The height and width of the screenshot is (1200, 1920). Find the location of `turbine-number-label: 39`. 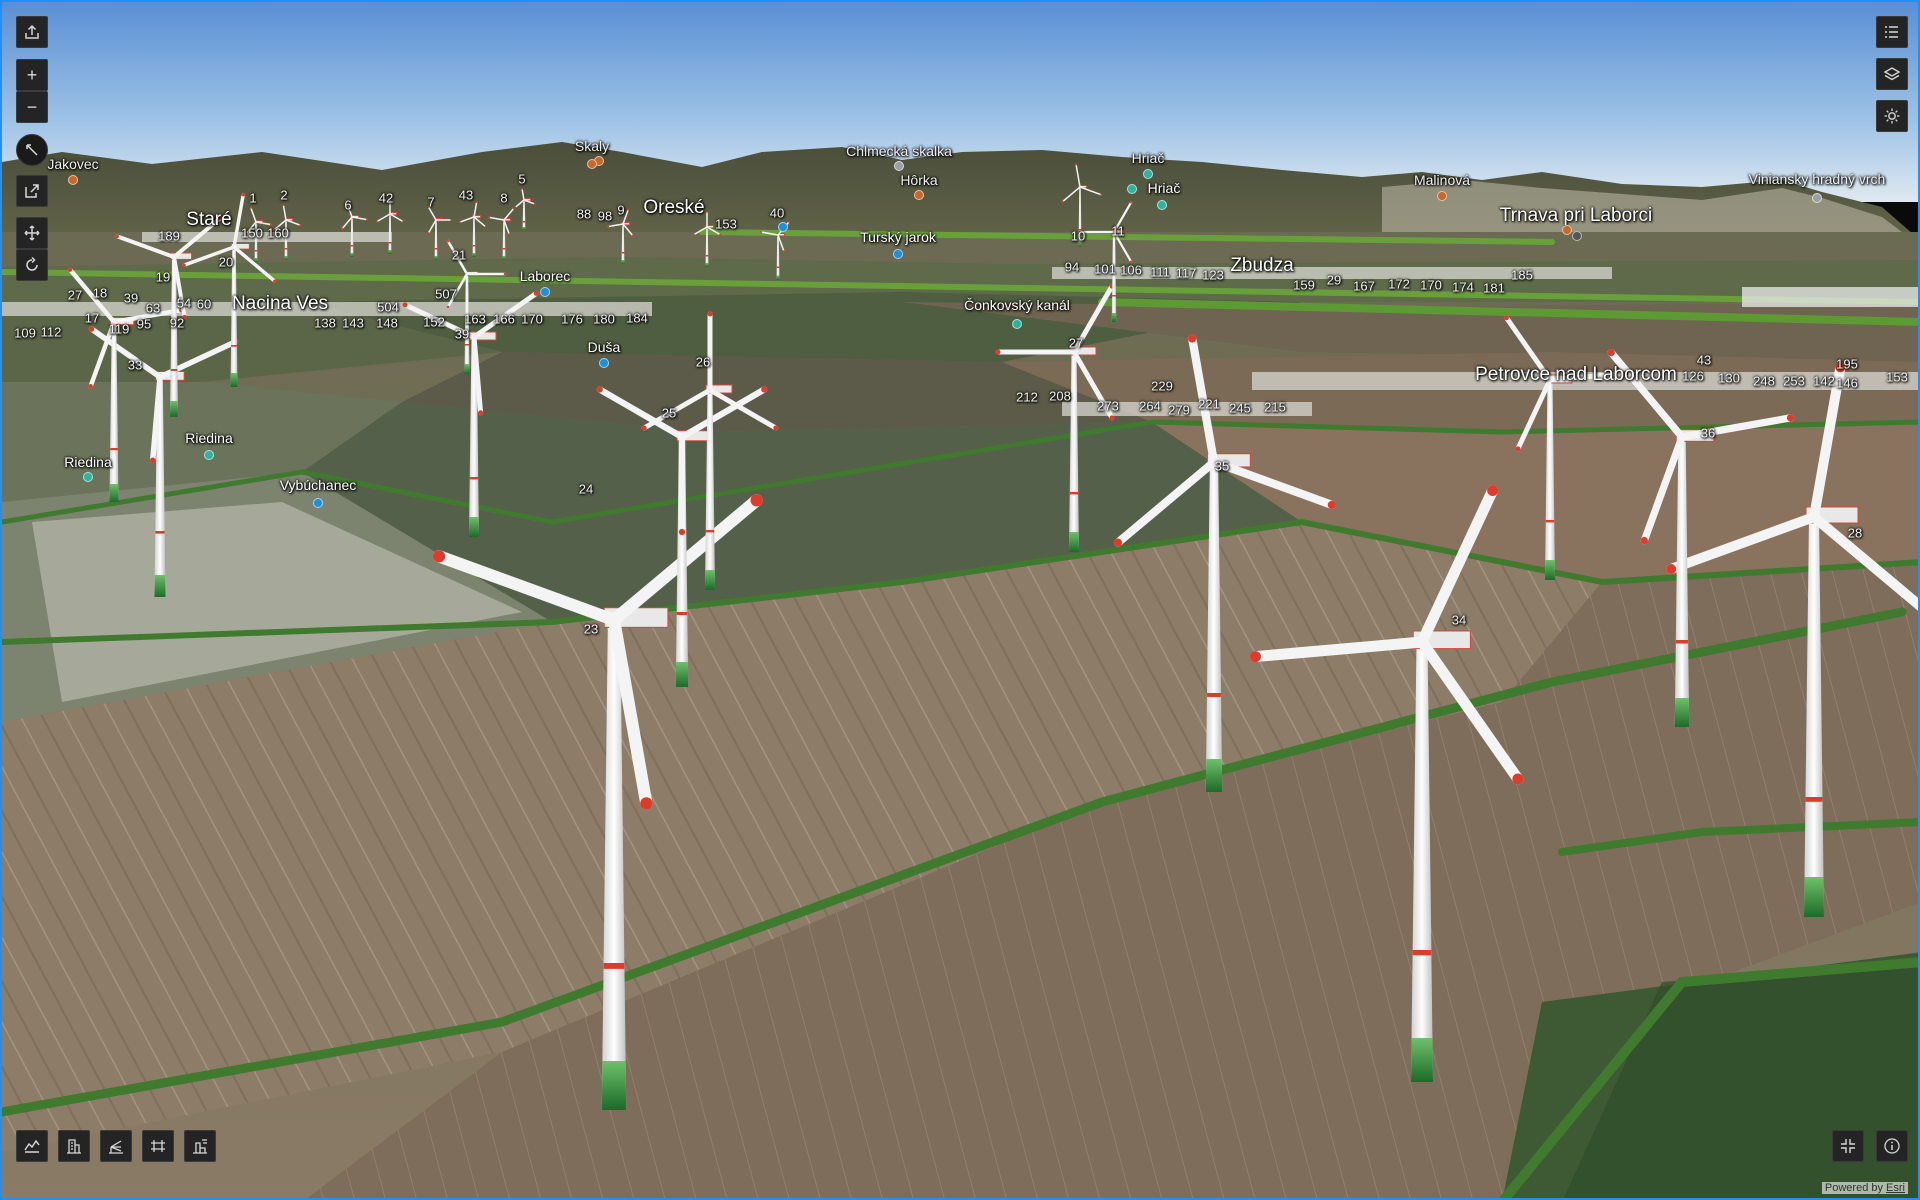

turbine-number-label: 39 is located at coordinates (462, 334).